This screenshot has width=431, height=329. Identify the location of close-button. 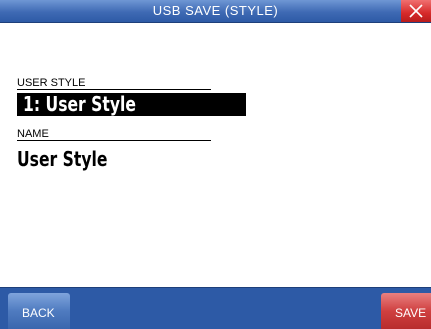
(416, 11).